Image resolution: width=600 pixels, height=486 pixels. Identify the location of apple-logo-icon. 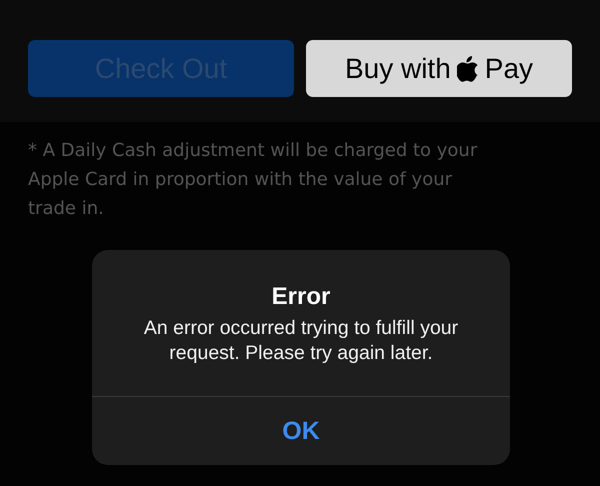
(467, 69).